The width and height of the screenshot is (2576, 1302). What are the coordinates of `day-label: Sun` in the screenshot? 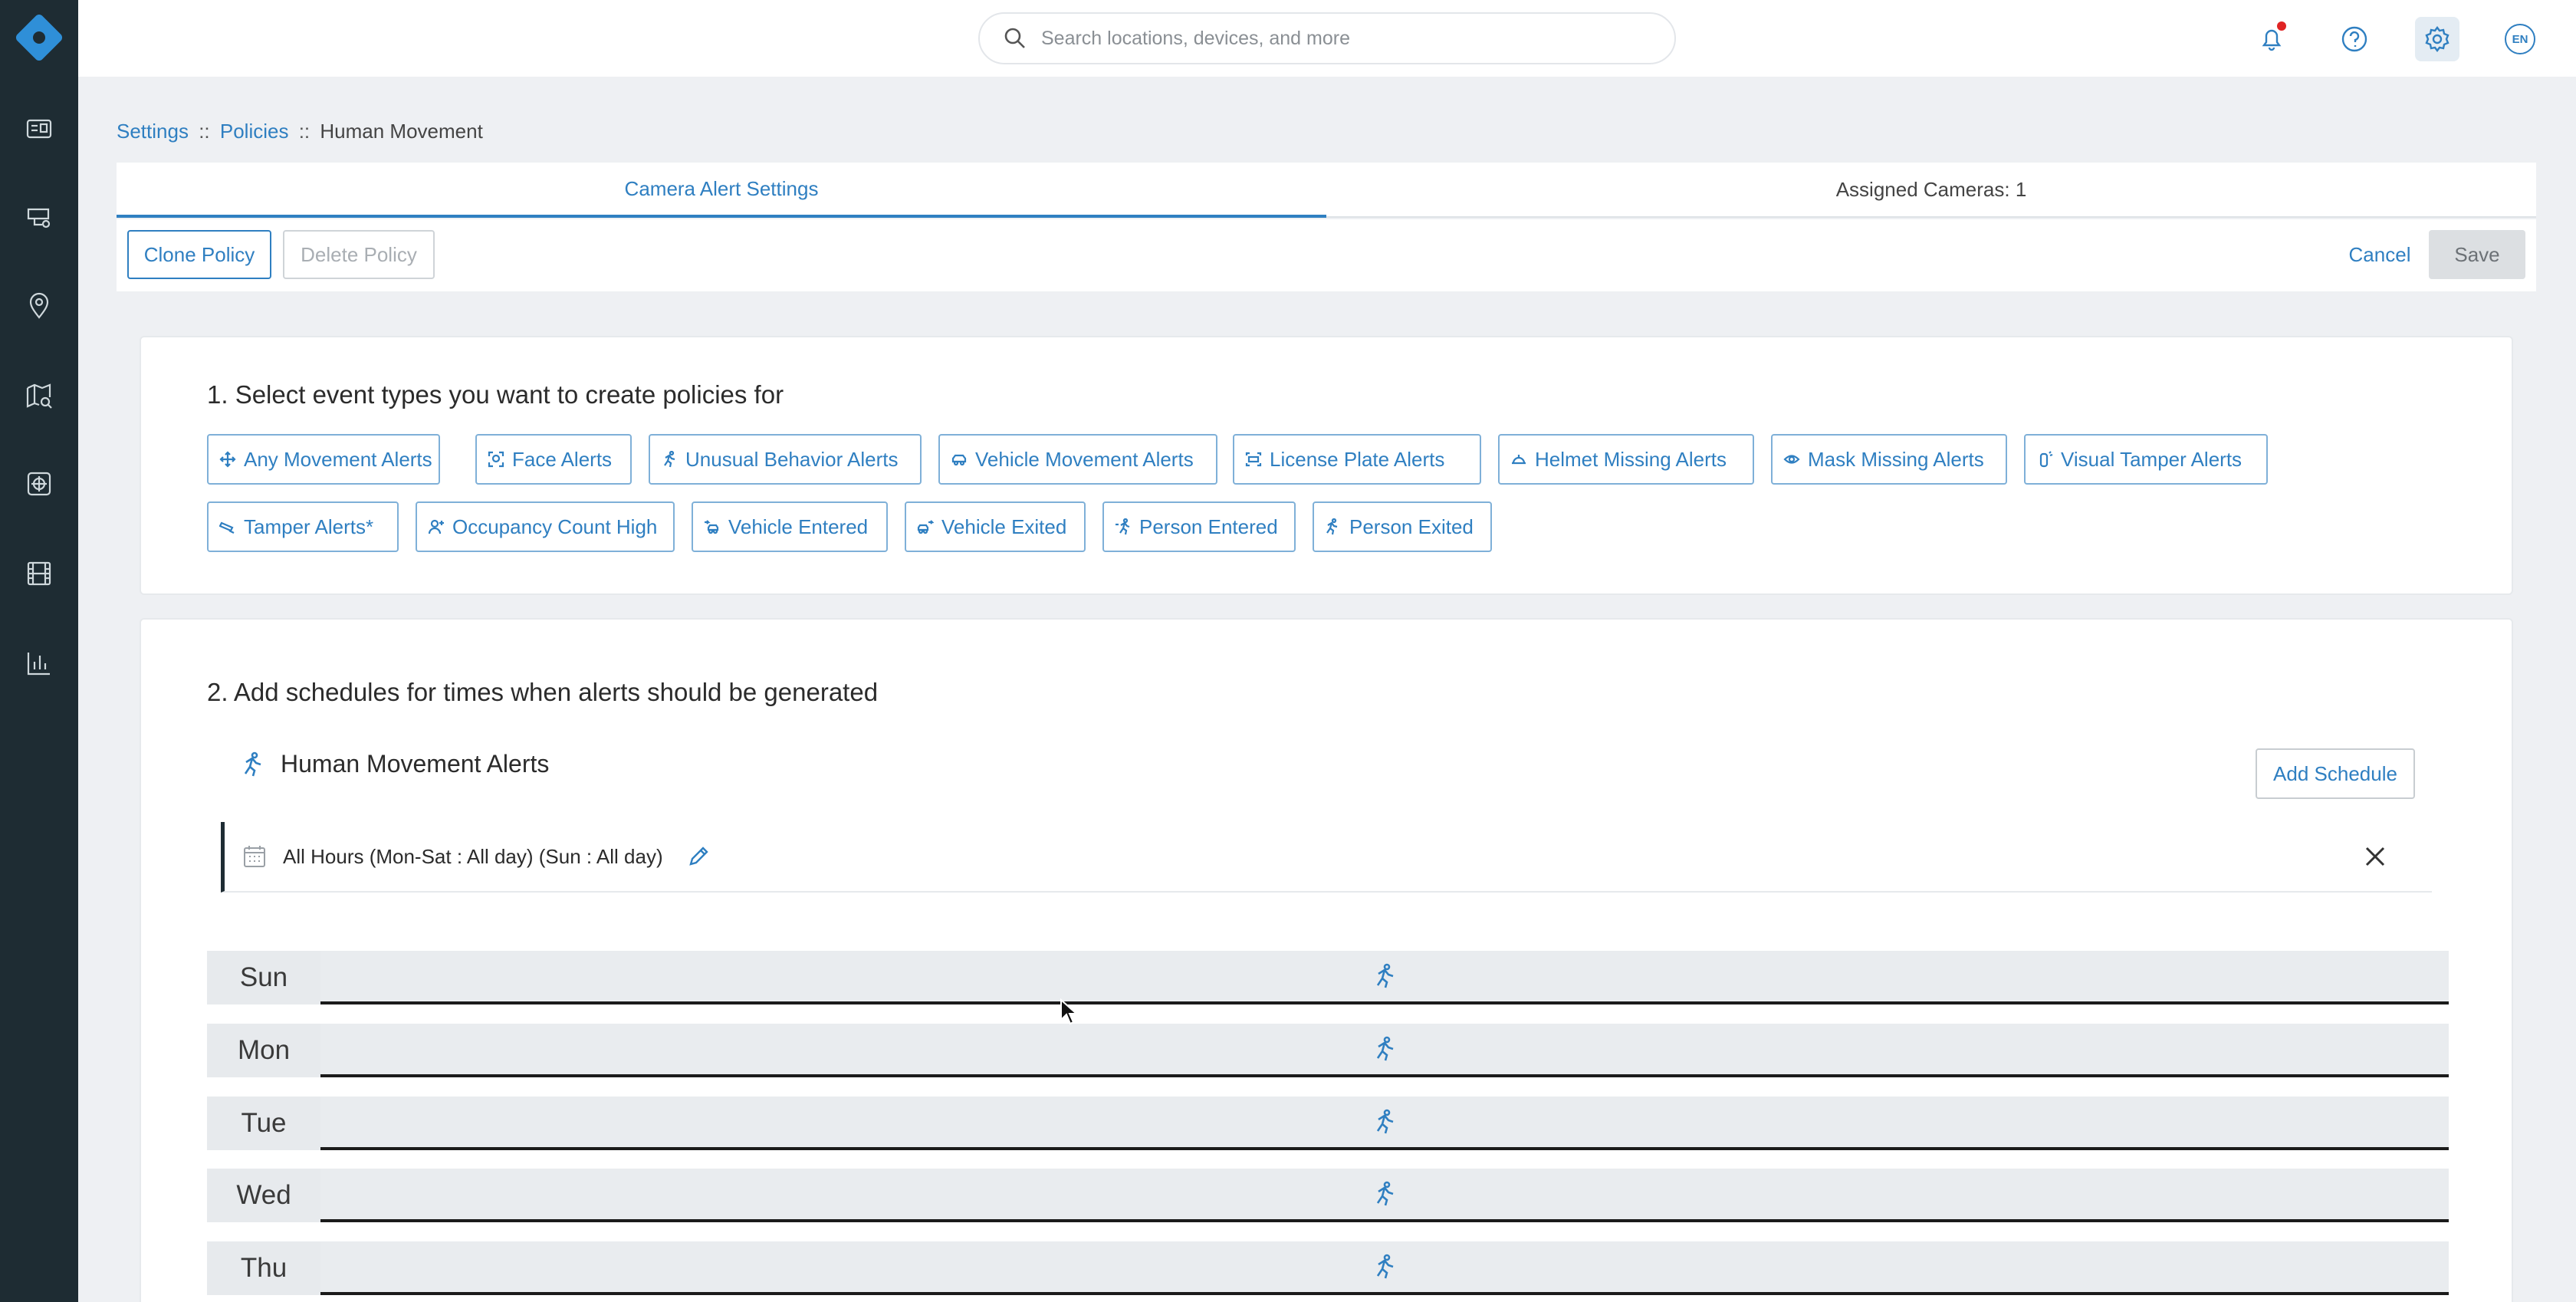 It's located at (264, 977).